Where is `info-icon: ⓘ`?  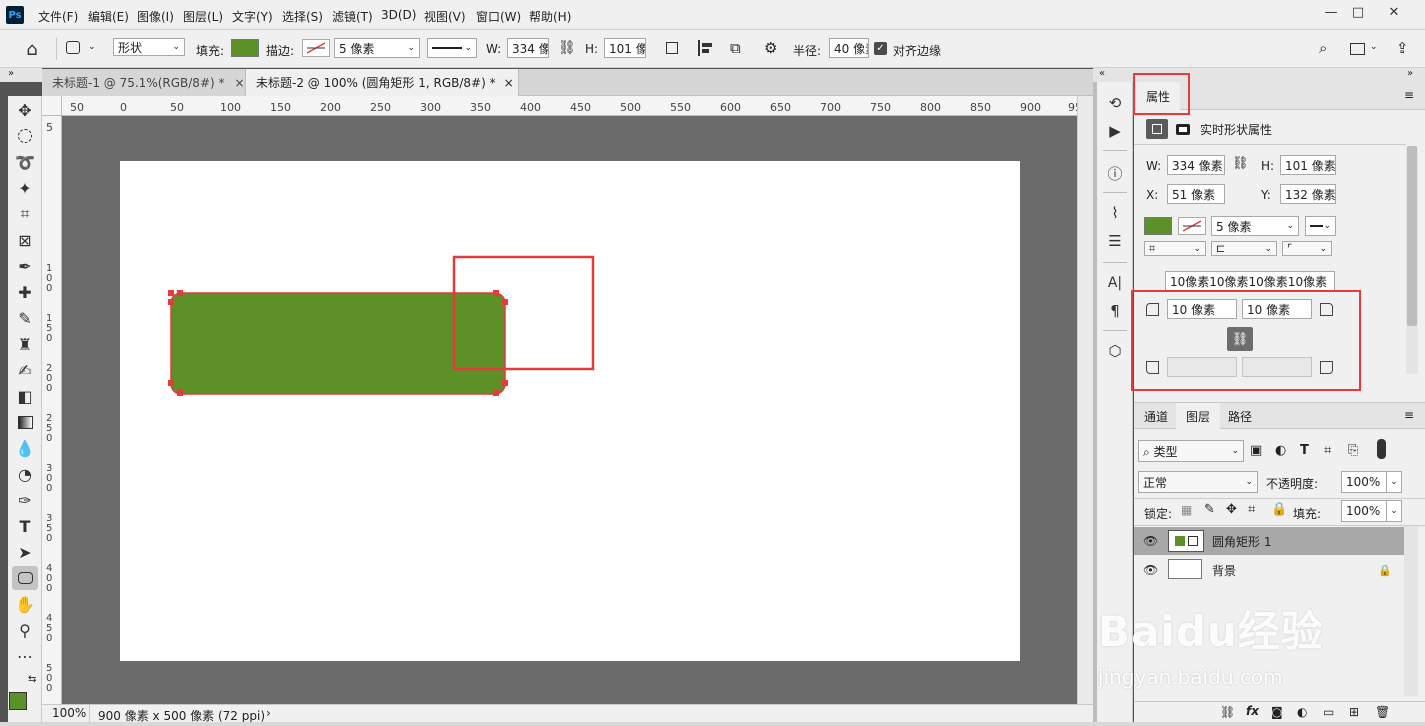
info-icon: ⓘ is located at coordinates (1115, 173).